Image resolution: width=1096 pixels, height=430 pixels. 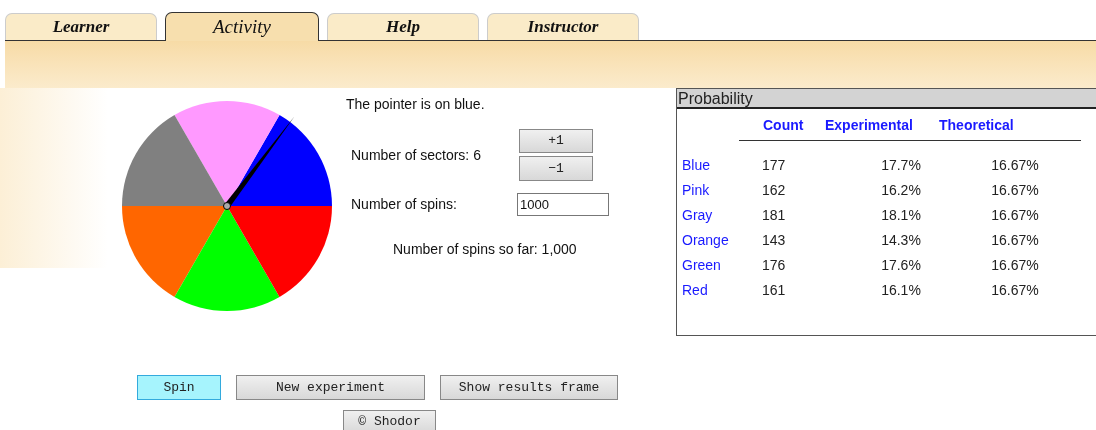 What do you see at coordinates (774, 190) in the screenshot?
I see `table-cell-text: 162` at bounding box center [774, 190].